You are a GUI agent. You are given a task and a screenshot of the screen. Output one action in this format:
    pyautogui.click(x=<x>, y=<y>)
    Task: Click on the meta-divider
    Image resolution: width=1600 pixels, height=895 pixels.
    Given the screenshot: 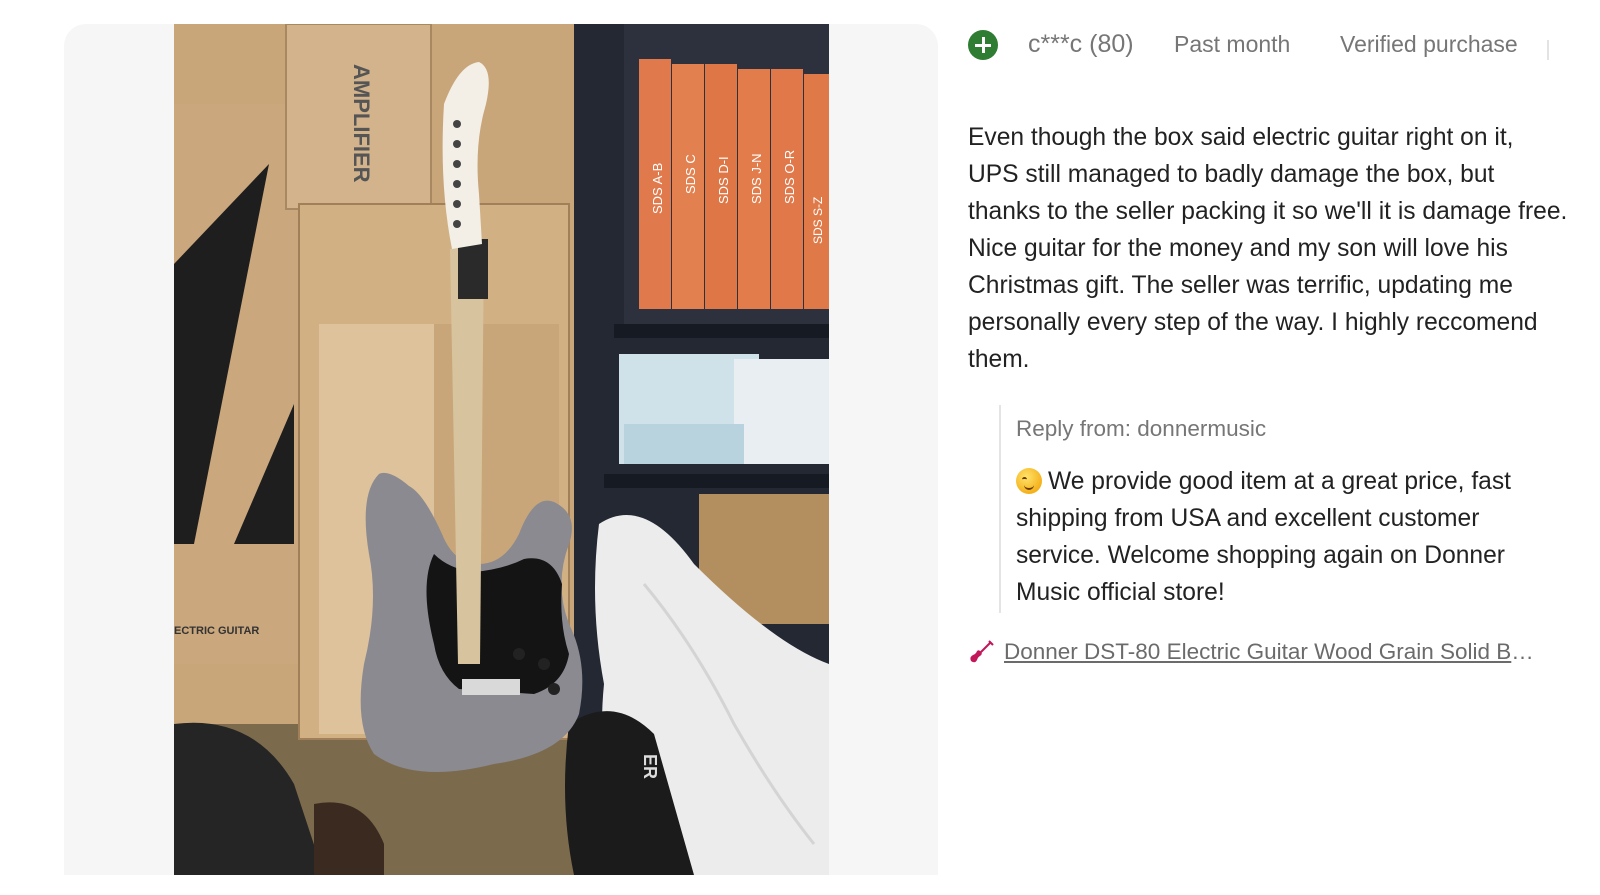 What is the action you would take?
    pyautogui.click(x=1548, y=50)
    